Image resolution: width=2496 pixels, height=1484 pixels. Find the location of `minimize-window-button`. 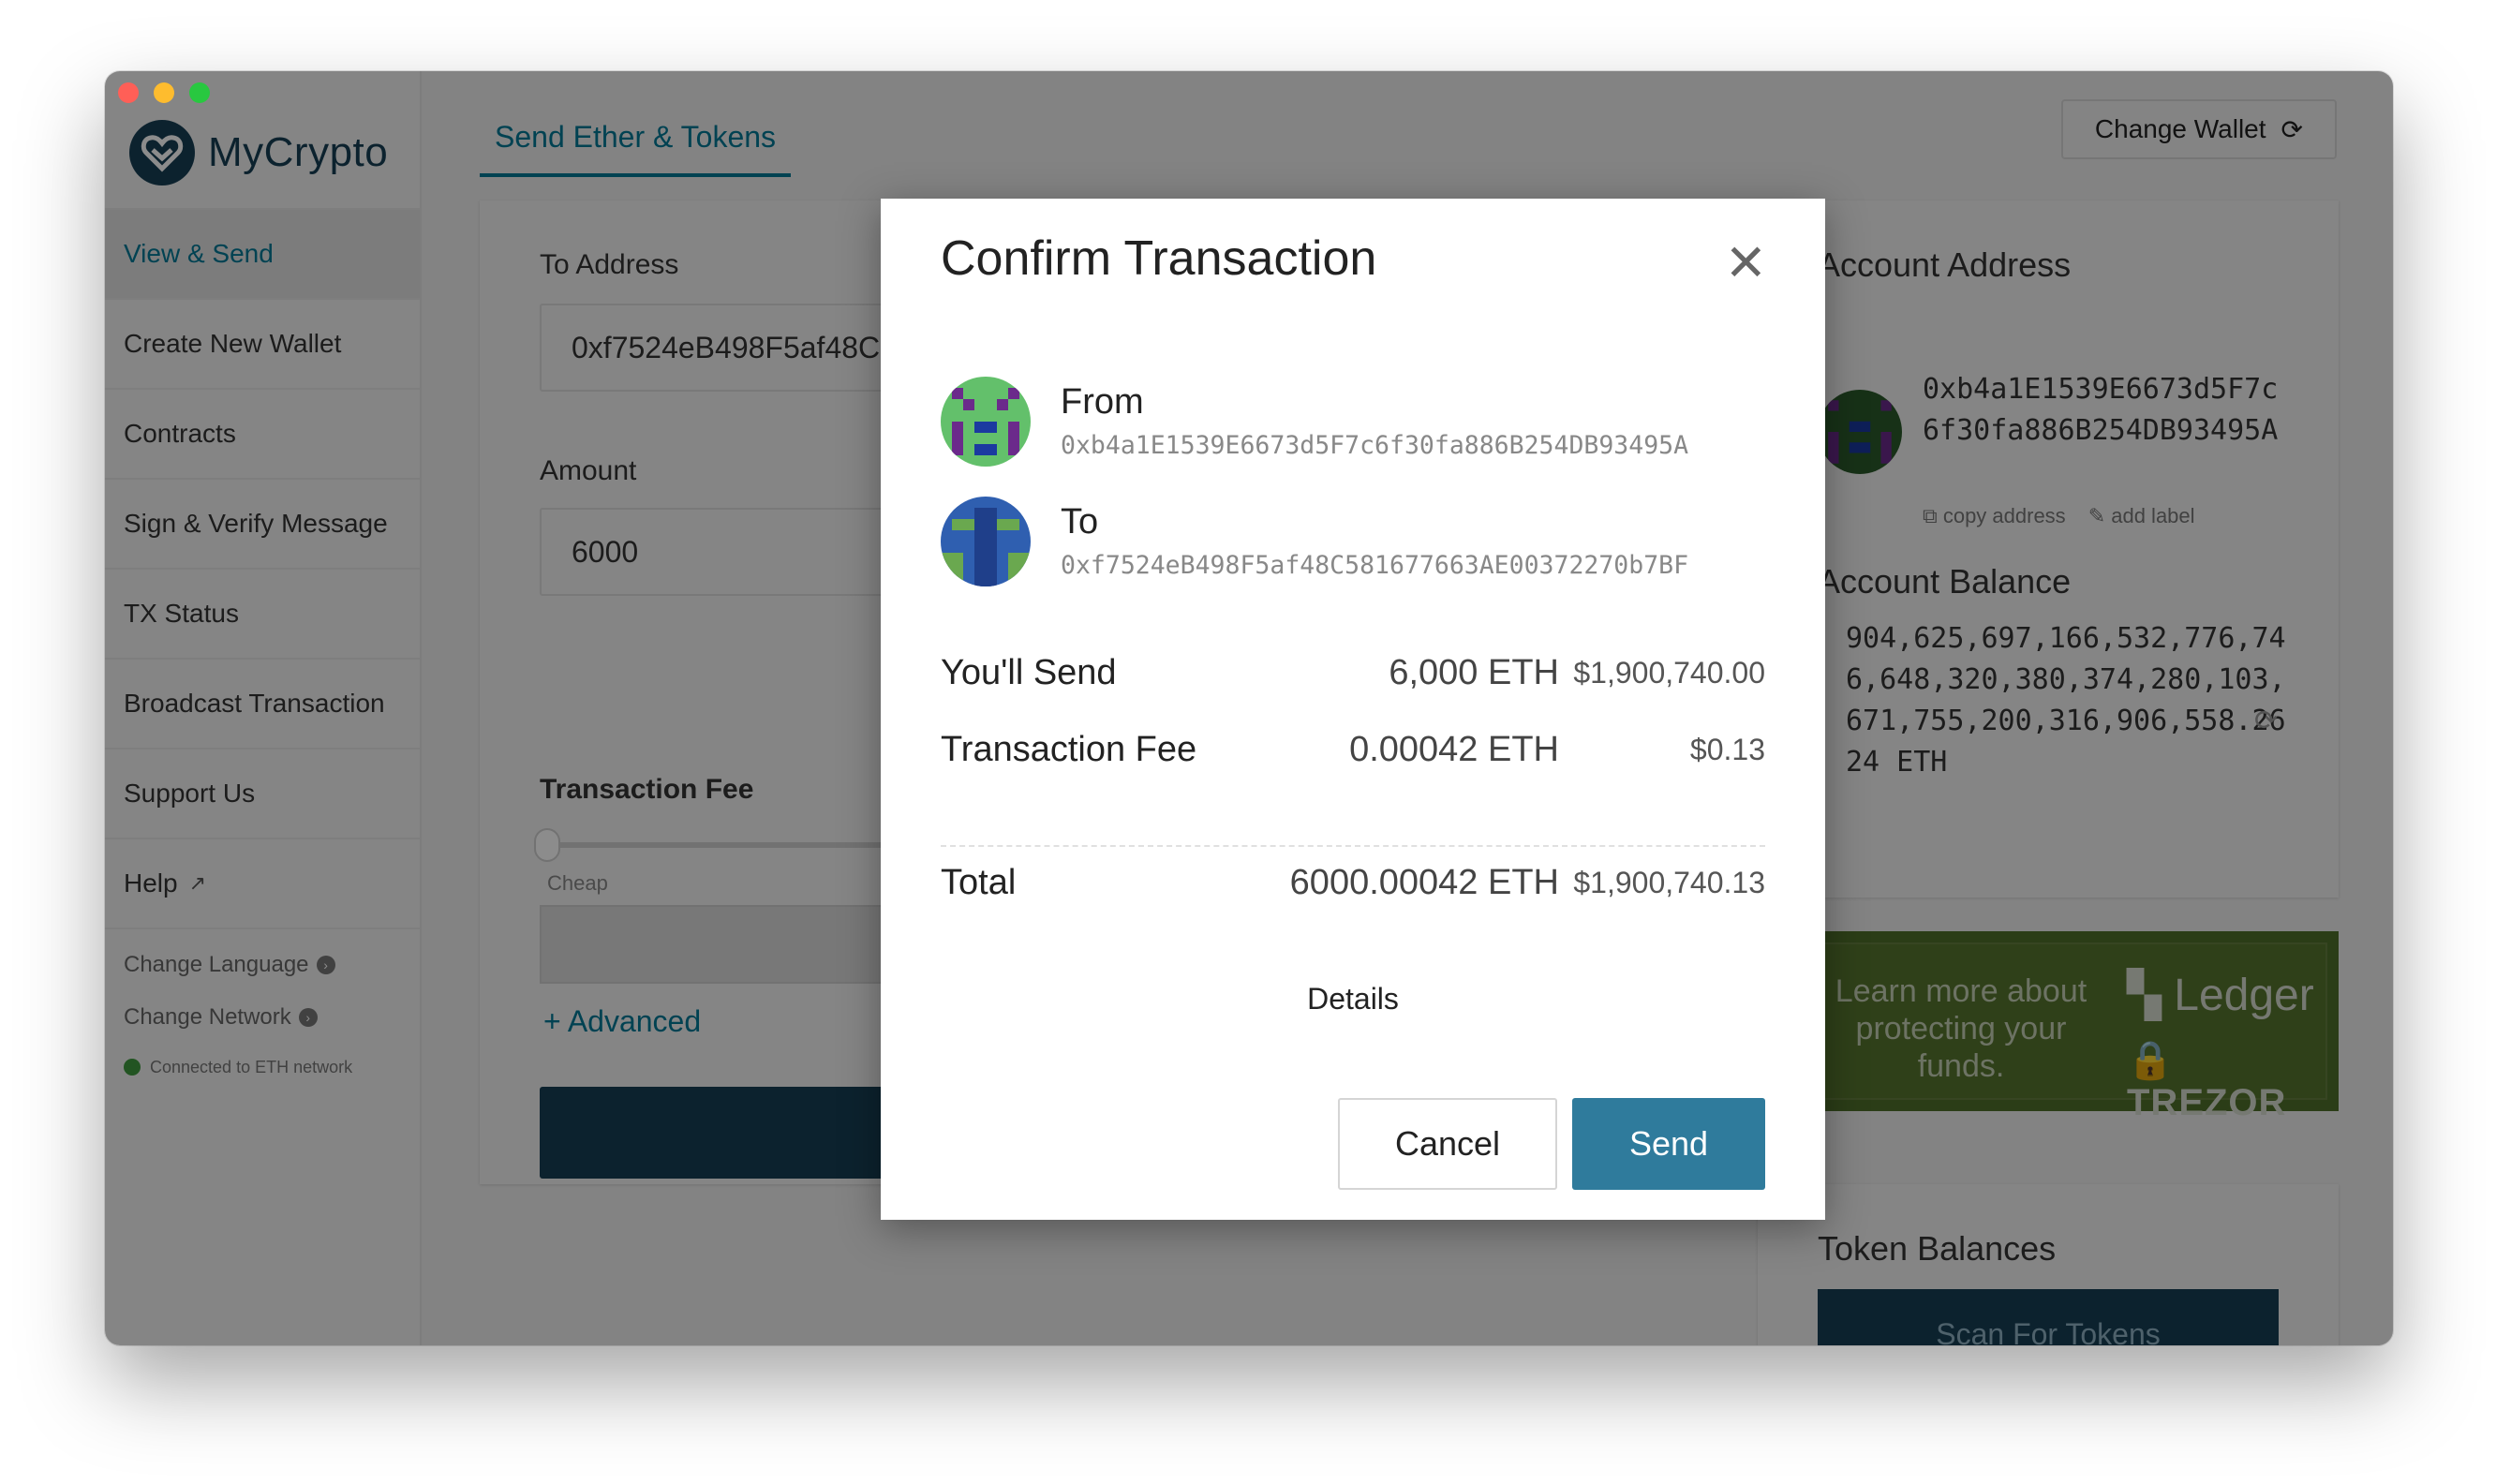

minimize-window-button is located at coordinates (164, 92).